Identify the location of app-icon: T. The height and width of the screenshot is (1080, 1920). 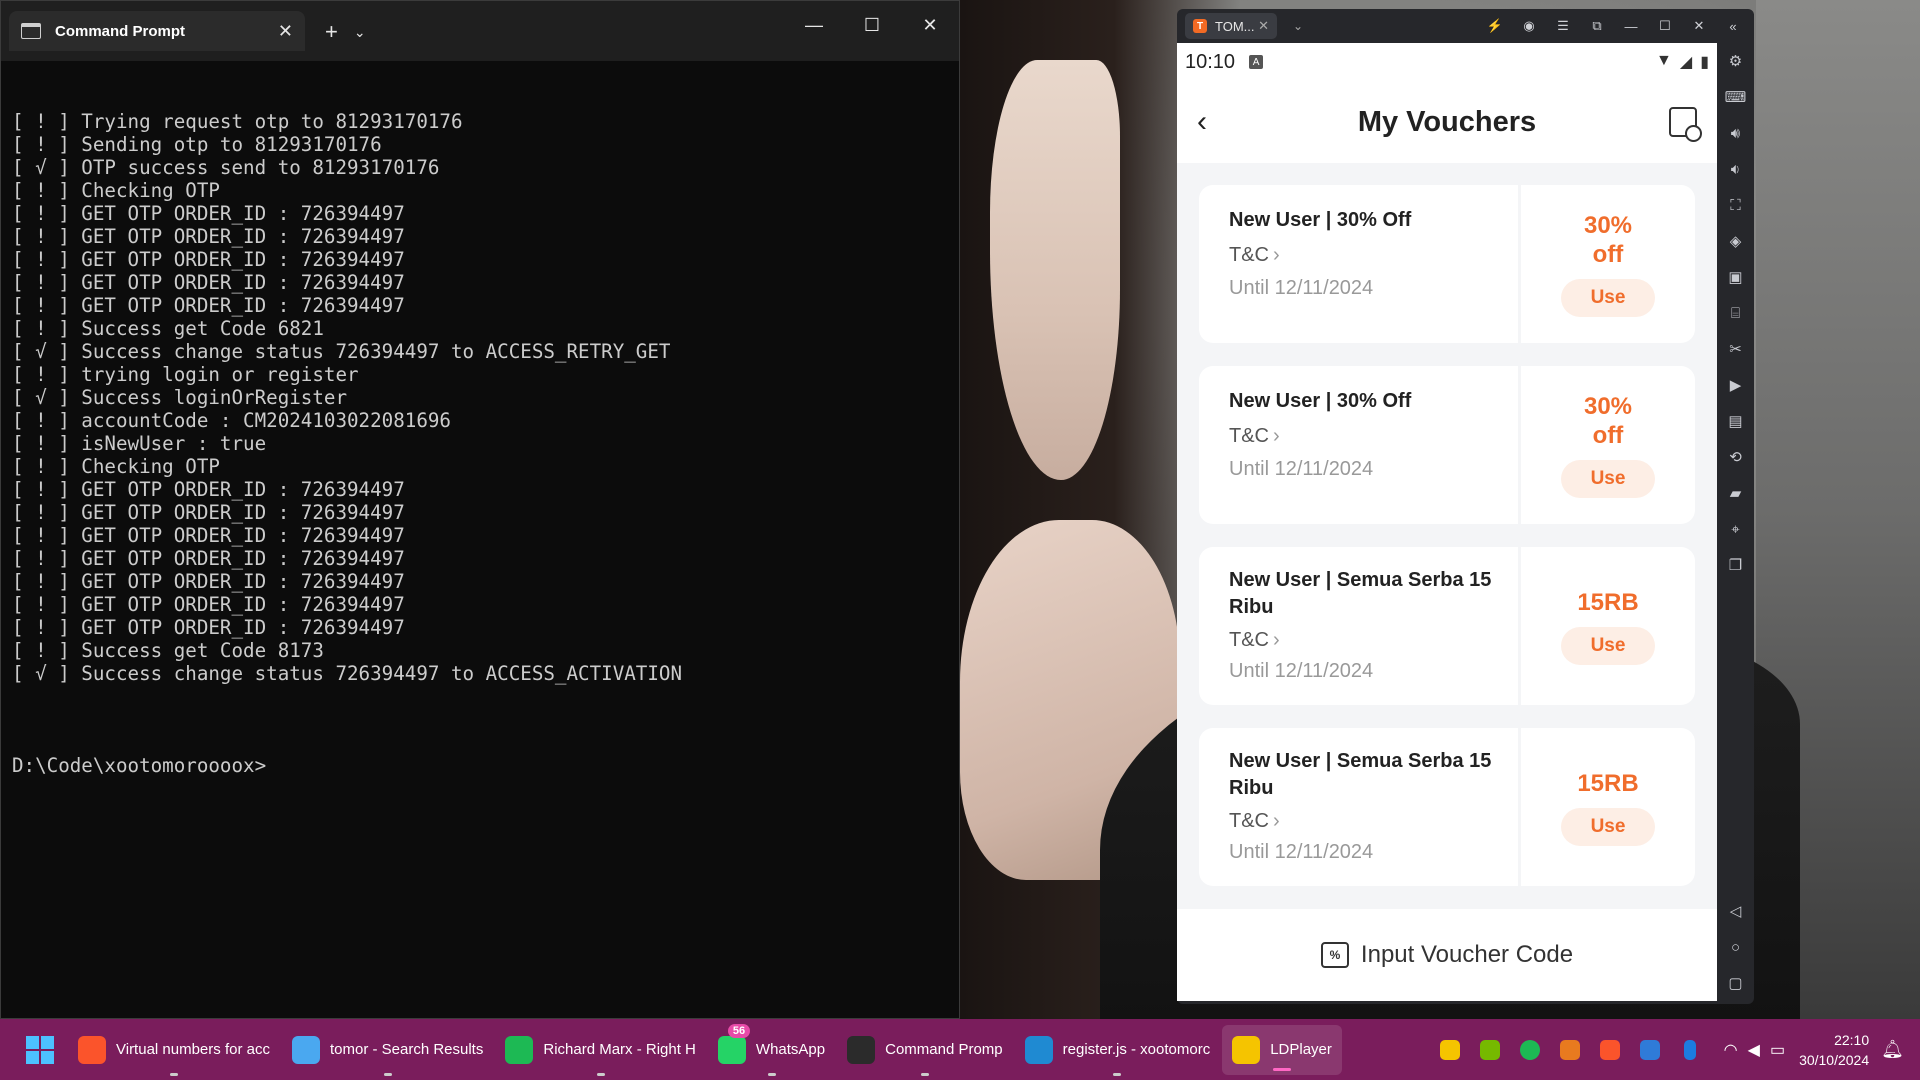
(1200, 26).